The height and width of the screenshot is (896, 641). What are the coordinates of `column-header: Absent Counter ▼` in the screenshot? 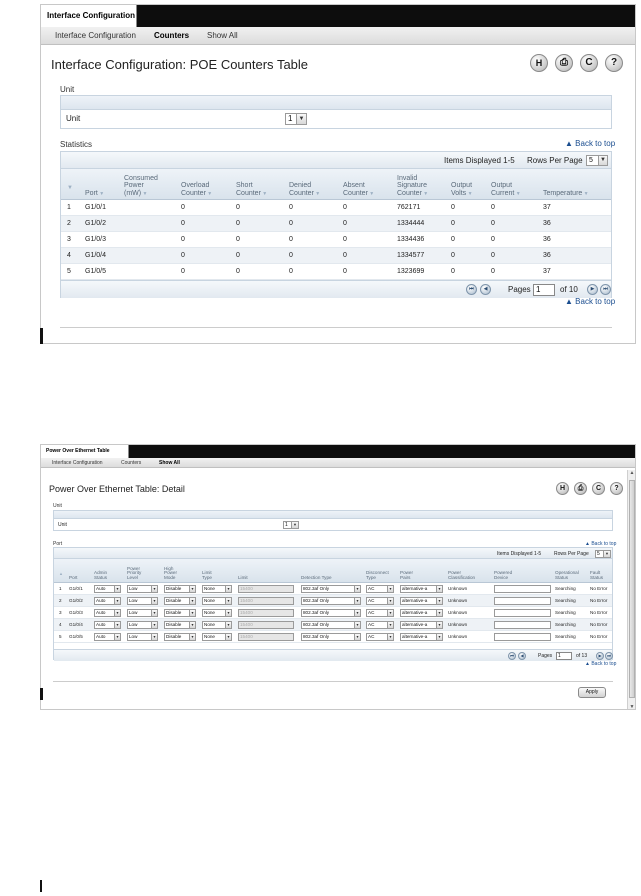 It's located at (358, 189).